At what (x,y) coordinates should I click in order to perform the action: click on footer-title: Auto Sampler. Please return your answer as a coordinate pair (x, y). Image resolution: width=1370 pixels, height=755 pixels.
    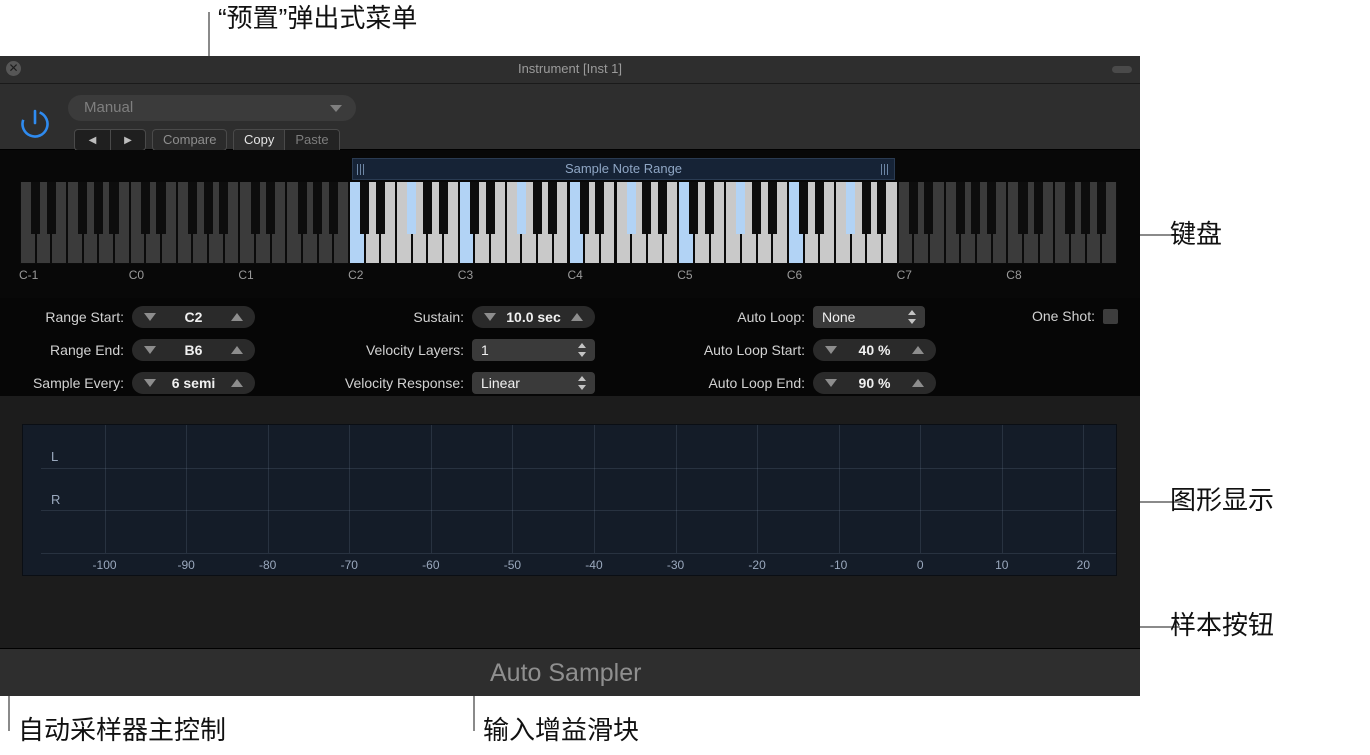
    Looking at the image, I should click on (566, 673).